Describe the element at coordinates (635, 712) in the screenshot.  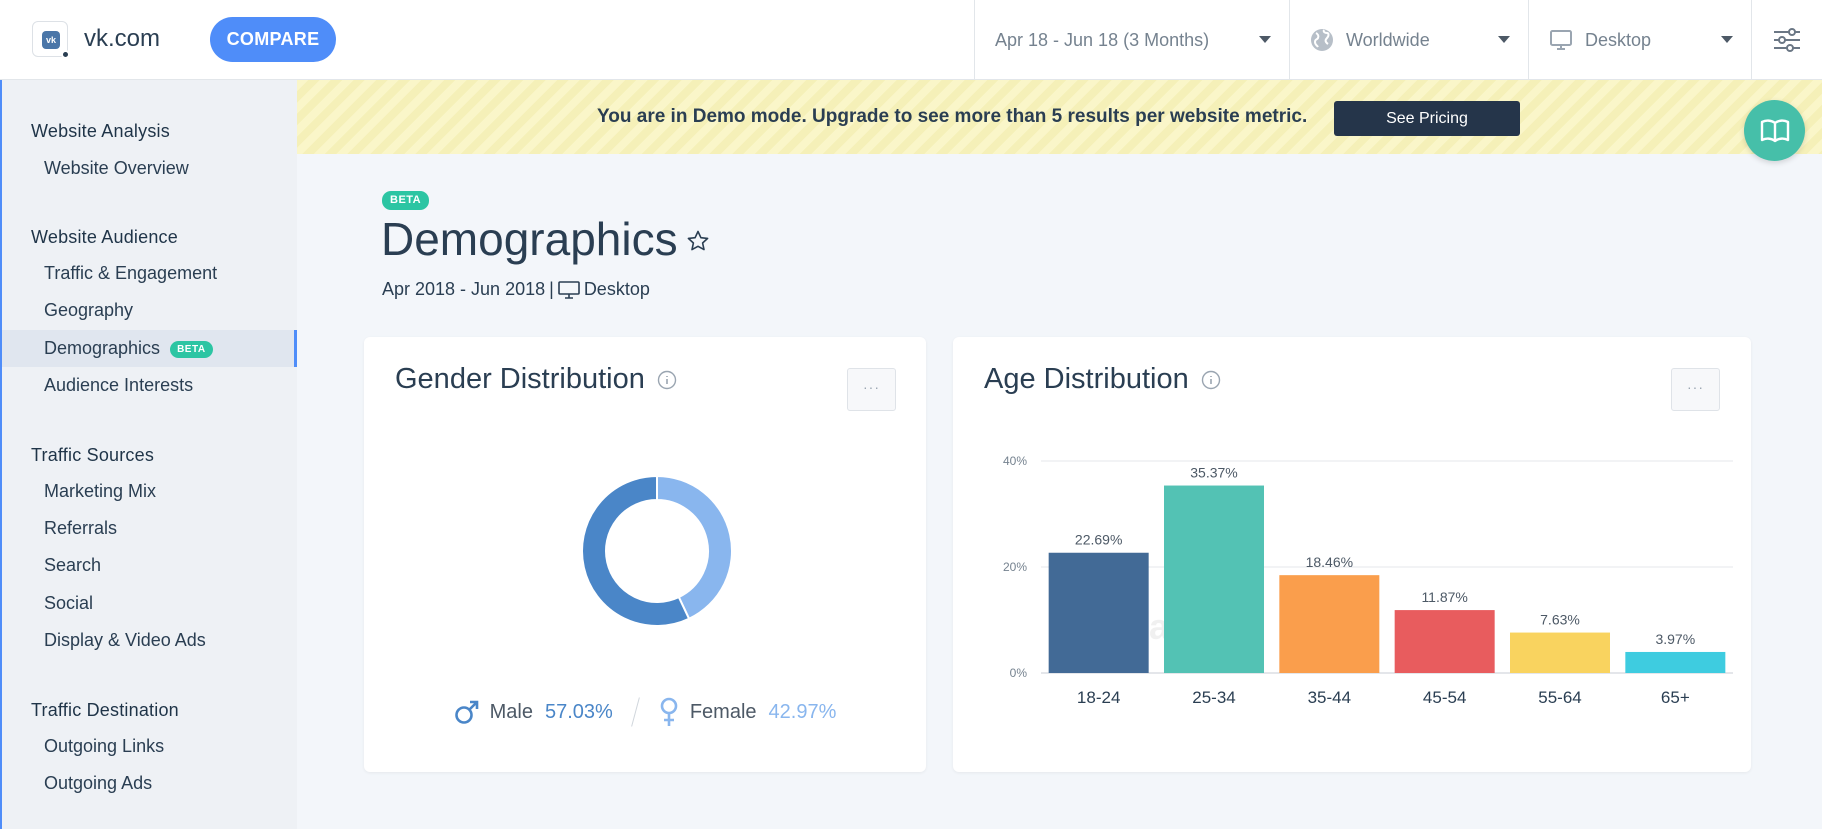
I see `legend-divider` at that location.